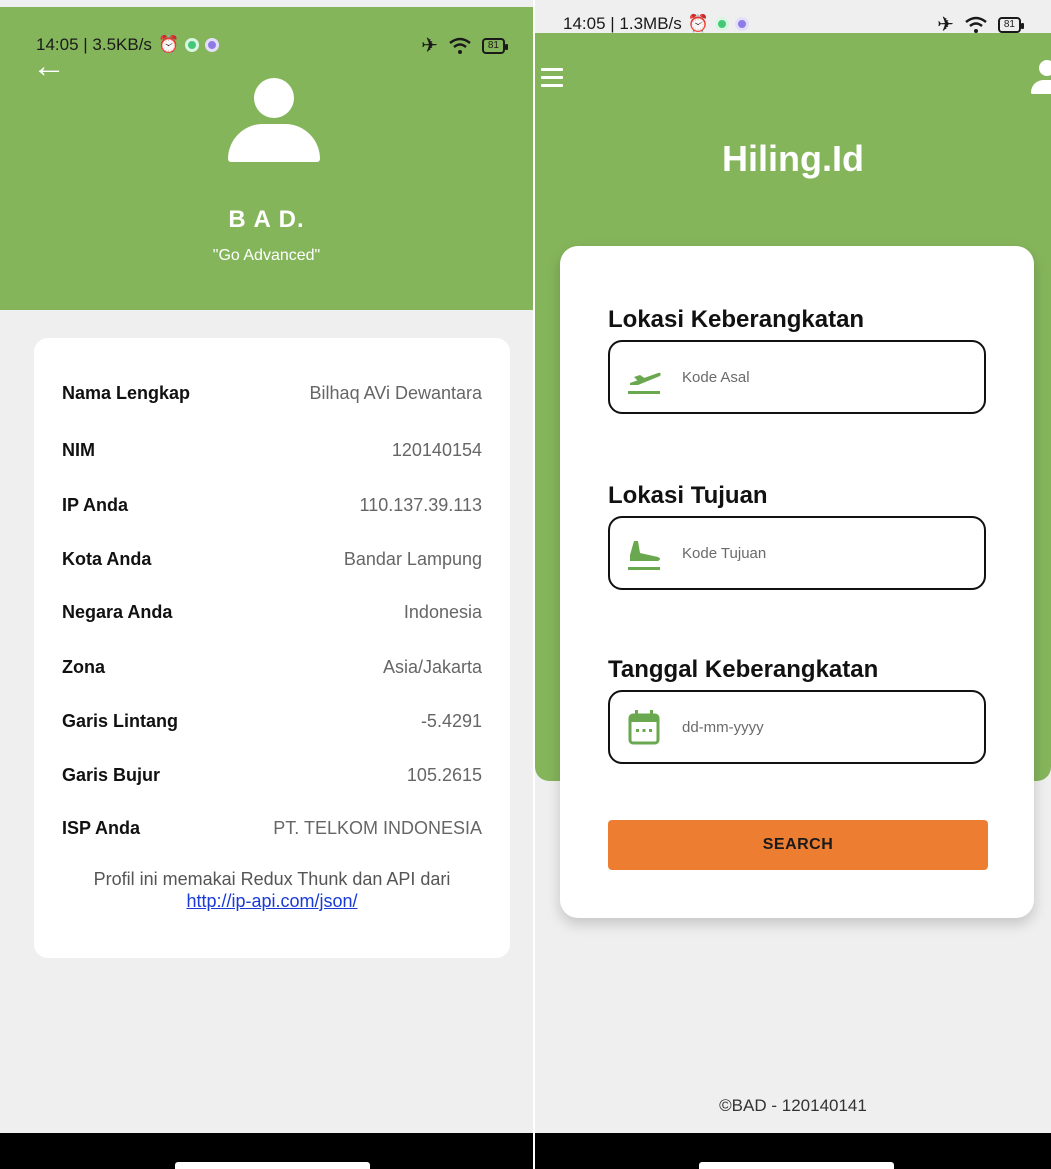 Image resolution: width=1051 pixels, height=1169 pixels. I want to click on info-label: Garis Lintang, so click(120, 720).